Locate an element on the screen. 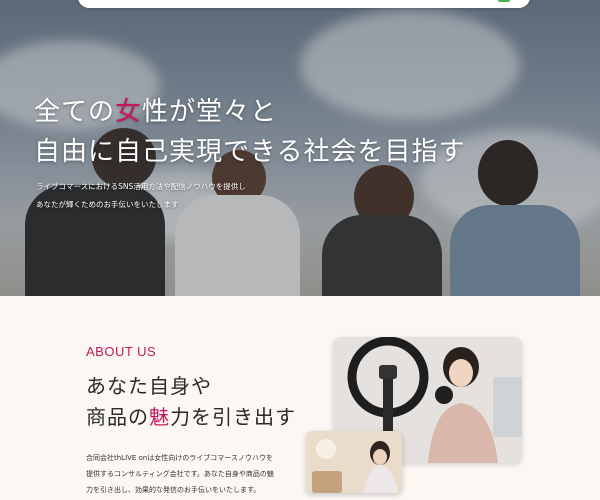 This screenshot has width=600, height=500. about-heading: あなた自身や 商品の魅力を引き出す is located at coordinates (191, 401).